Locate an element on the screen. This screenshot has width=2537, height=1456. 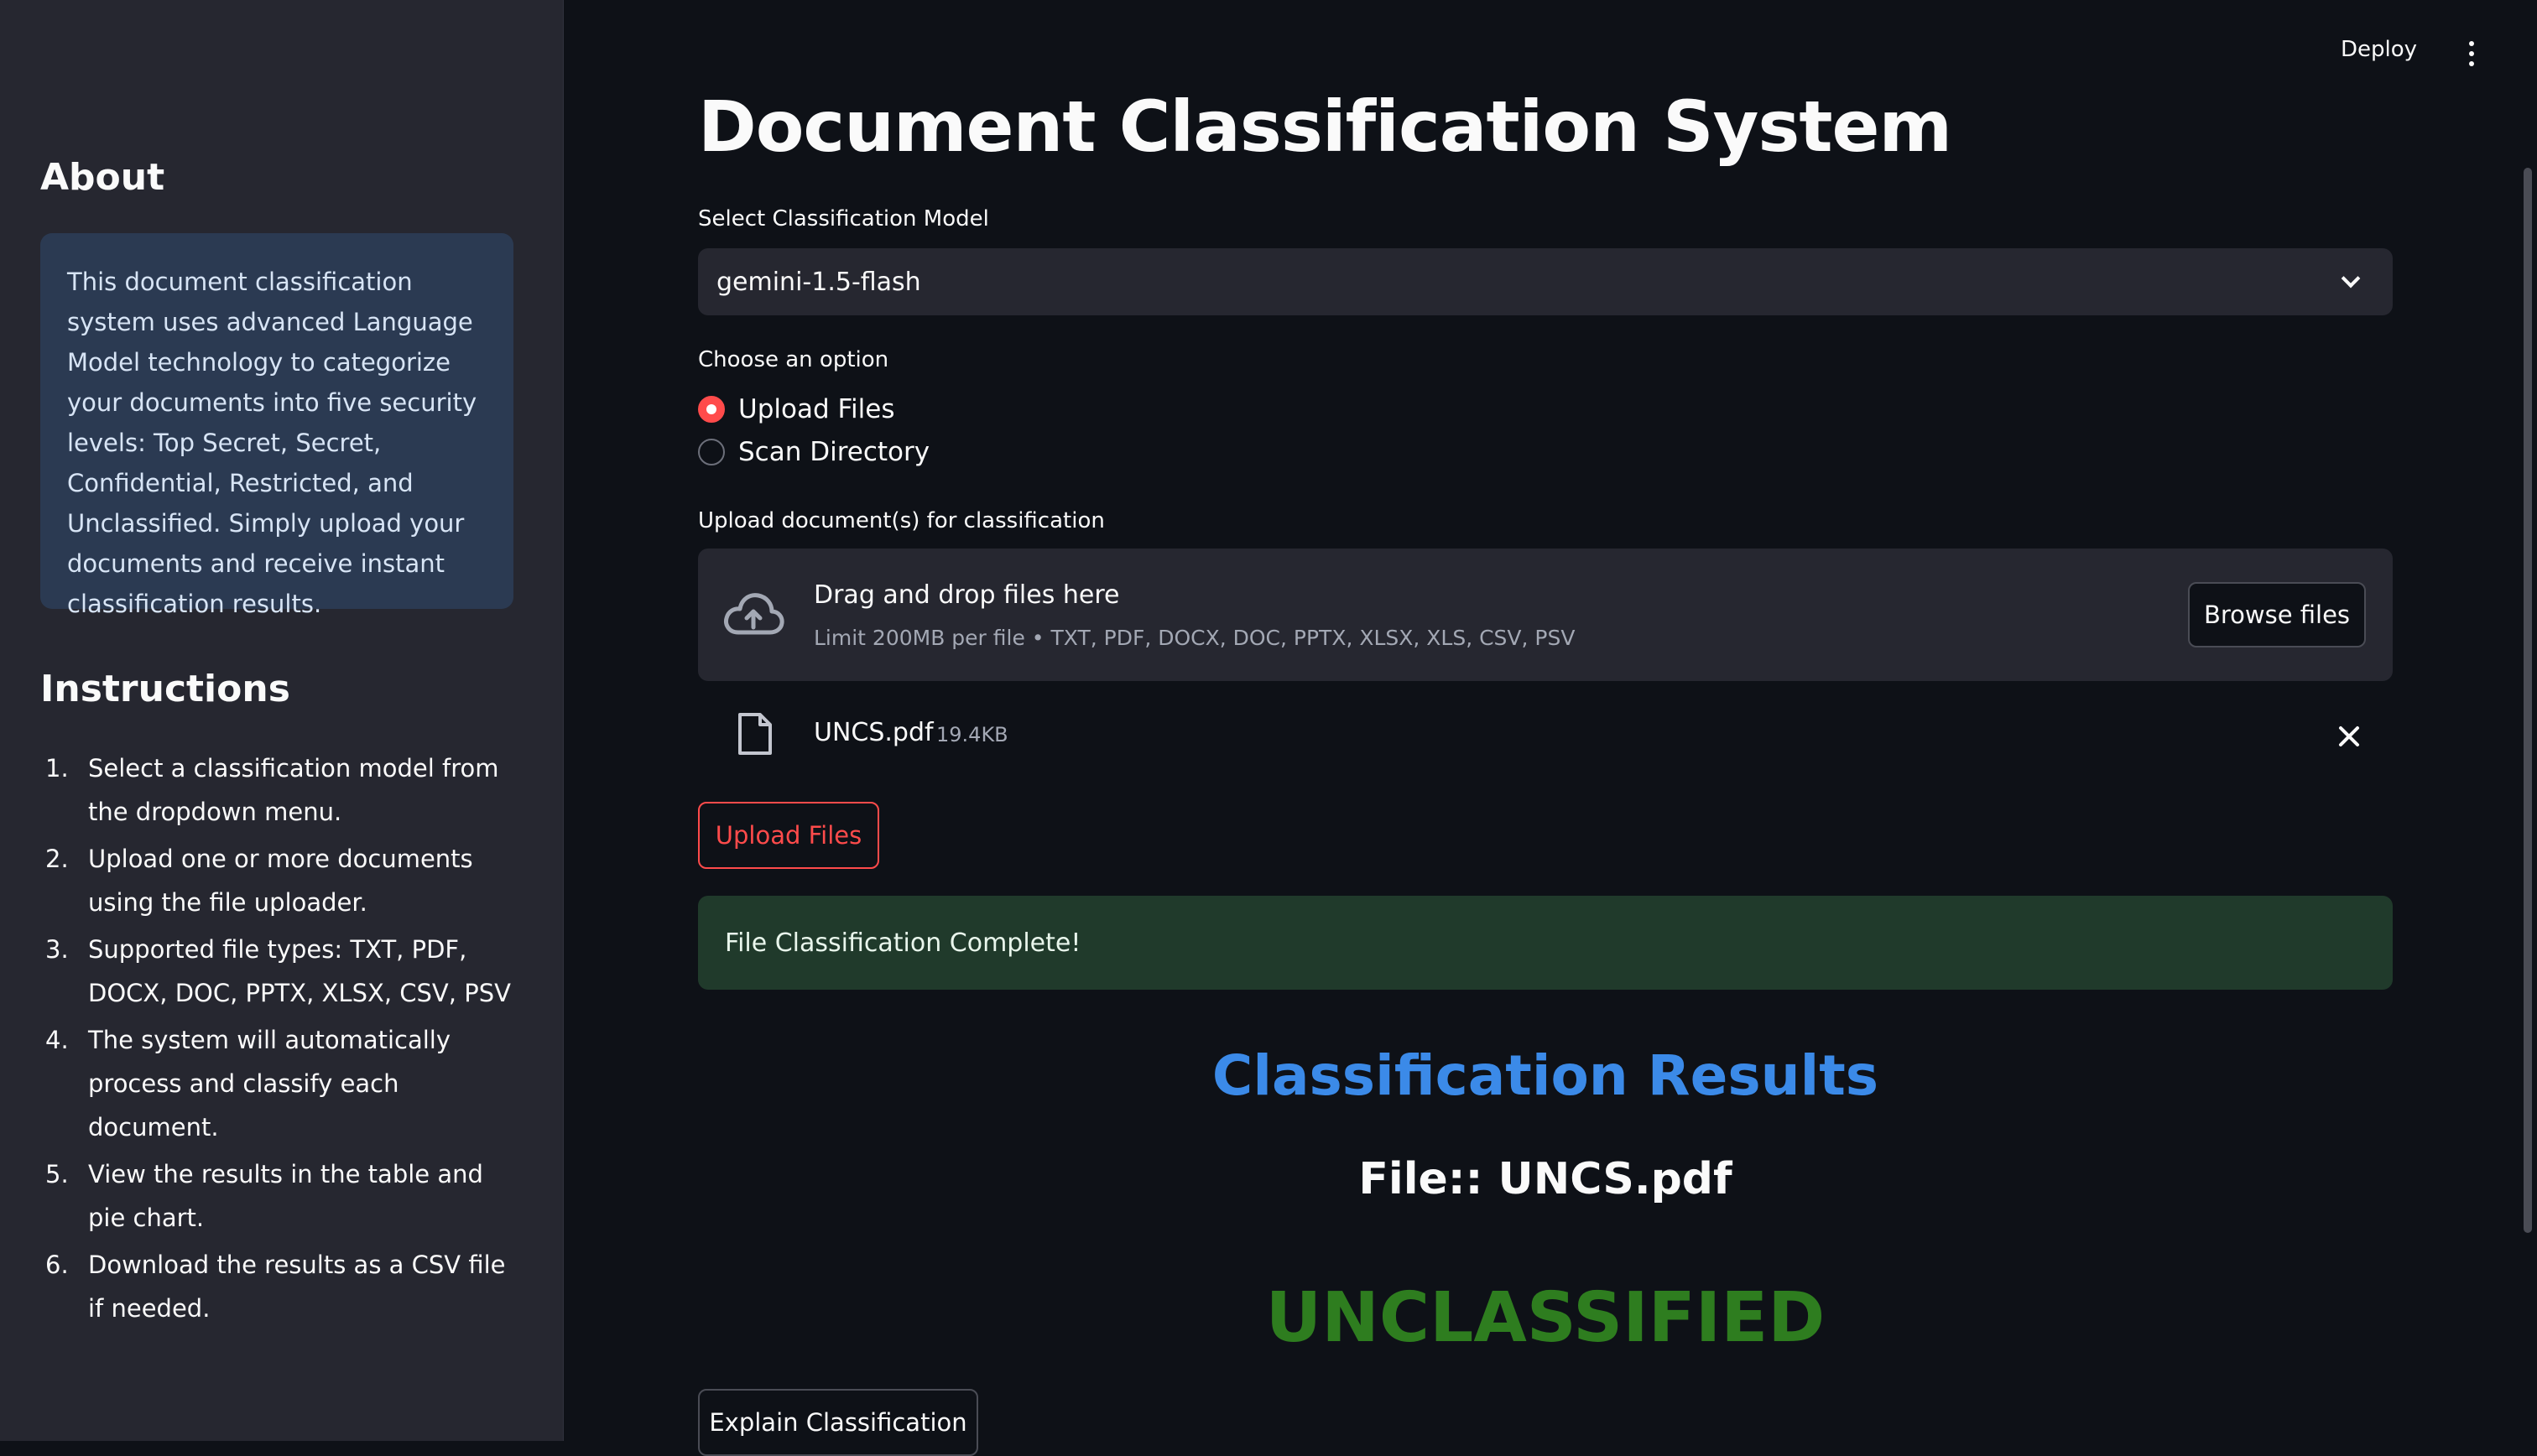
instruction-number: 1. is located at coordinates (57, 768).